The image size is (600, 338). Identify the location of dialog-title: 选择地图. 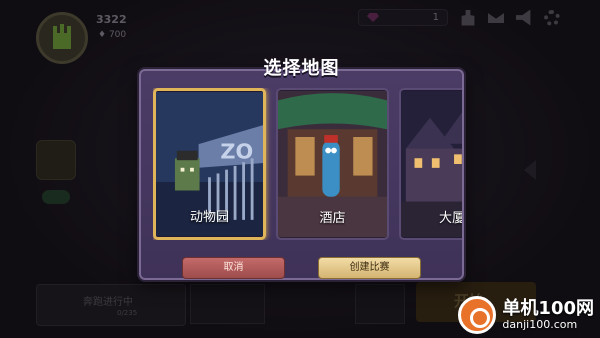
(301, 68).